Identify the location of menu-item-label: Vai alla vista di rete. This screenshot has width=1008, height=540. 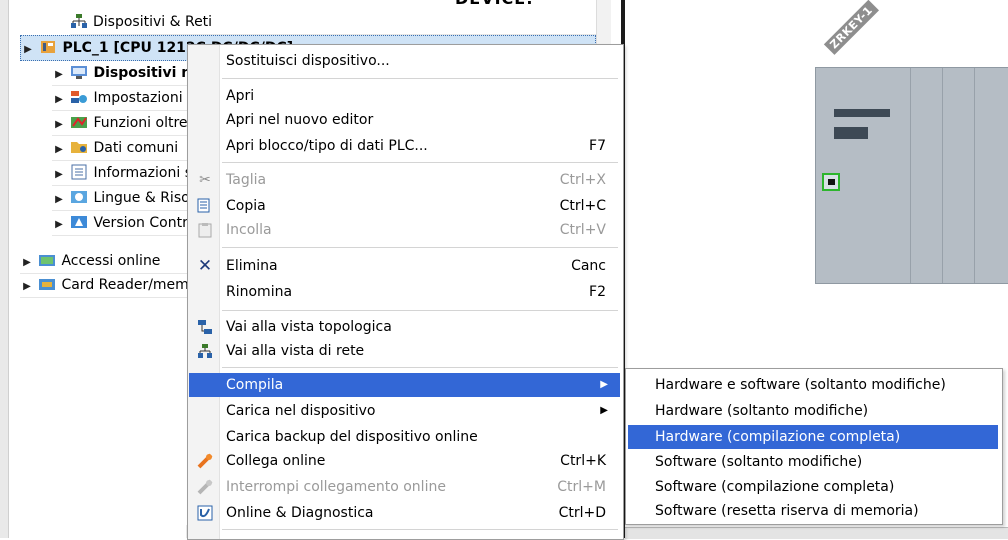
(295, 351).